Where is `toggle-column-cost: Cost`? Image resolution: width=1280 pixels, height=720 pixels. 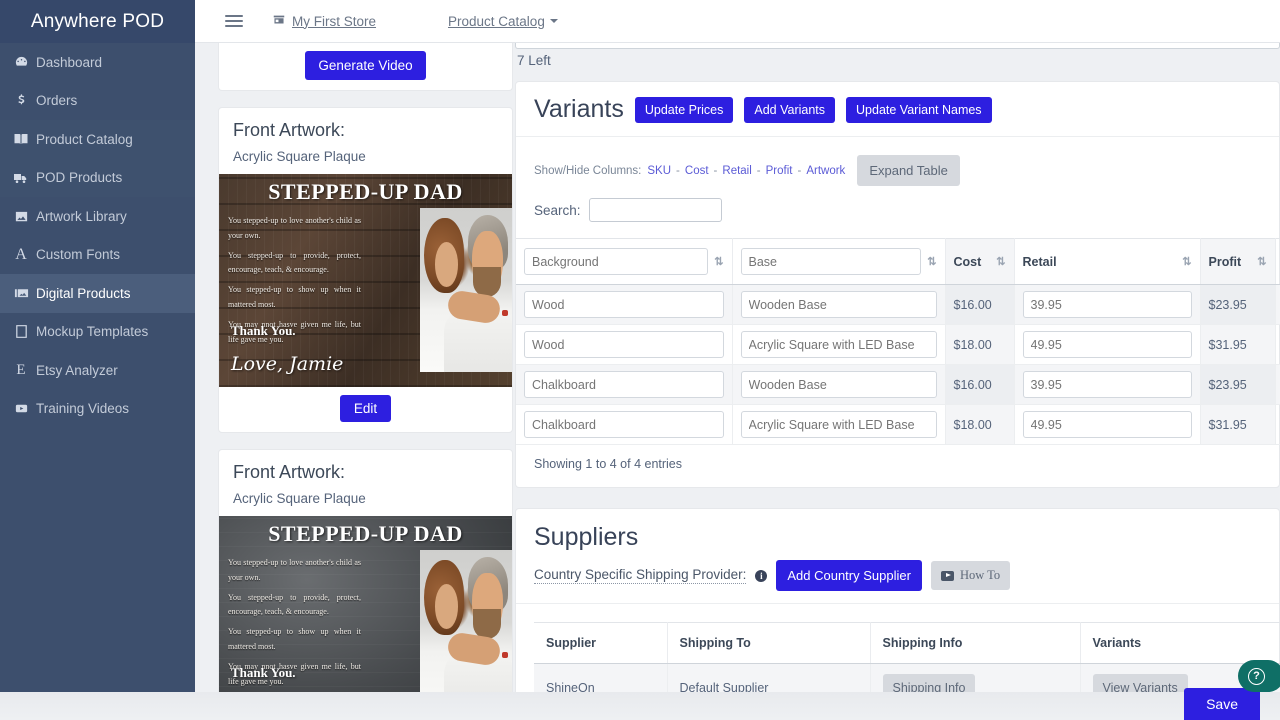
toggle-column-cost: Cost is located at coordinates (697, 171).